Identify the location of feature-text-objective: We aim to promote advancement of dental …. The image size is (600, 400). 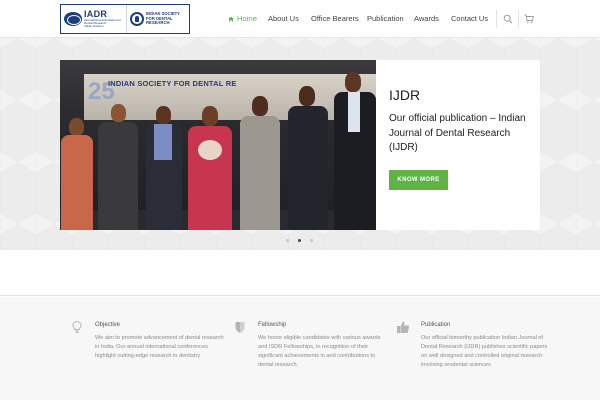
(159, 347).